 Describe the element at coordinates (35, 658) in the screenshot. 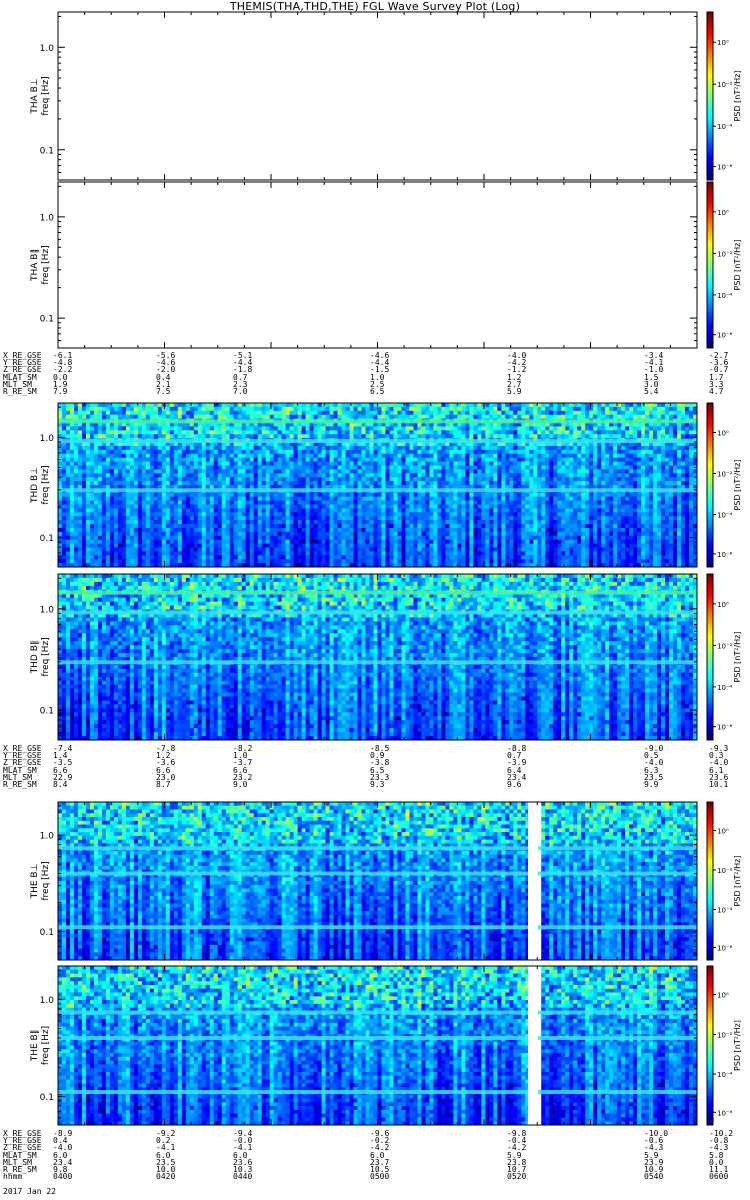

I see `y-axis-label-probe: THD B∥` at that location.